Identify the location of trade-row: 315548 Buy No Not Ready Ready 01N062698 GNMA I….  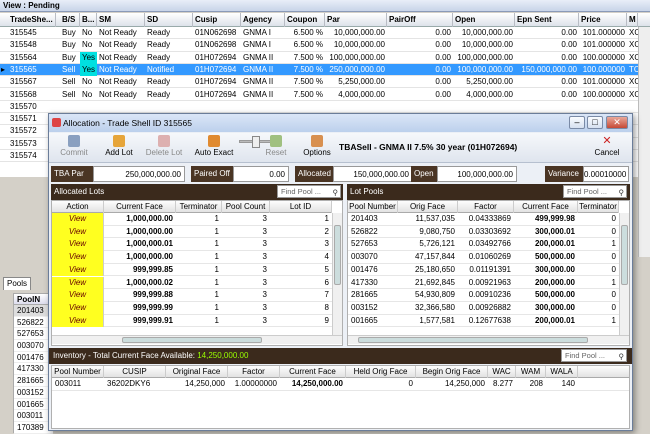
(325, 45).